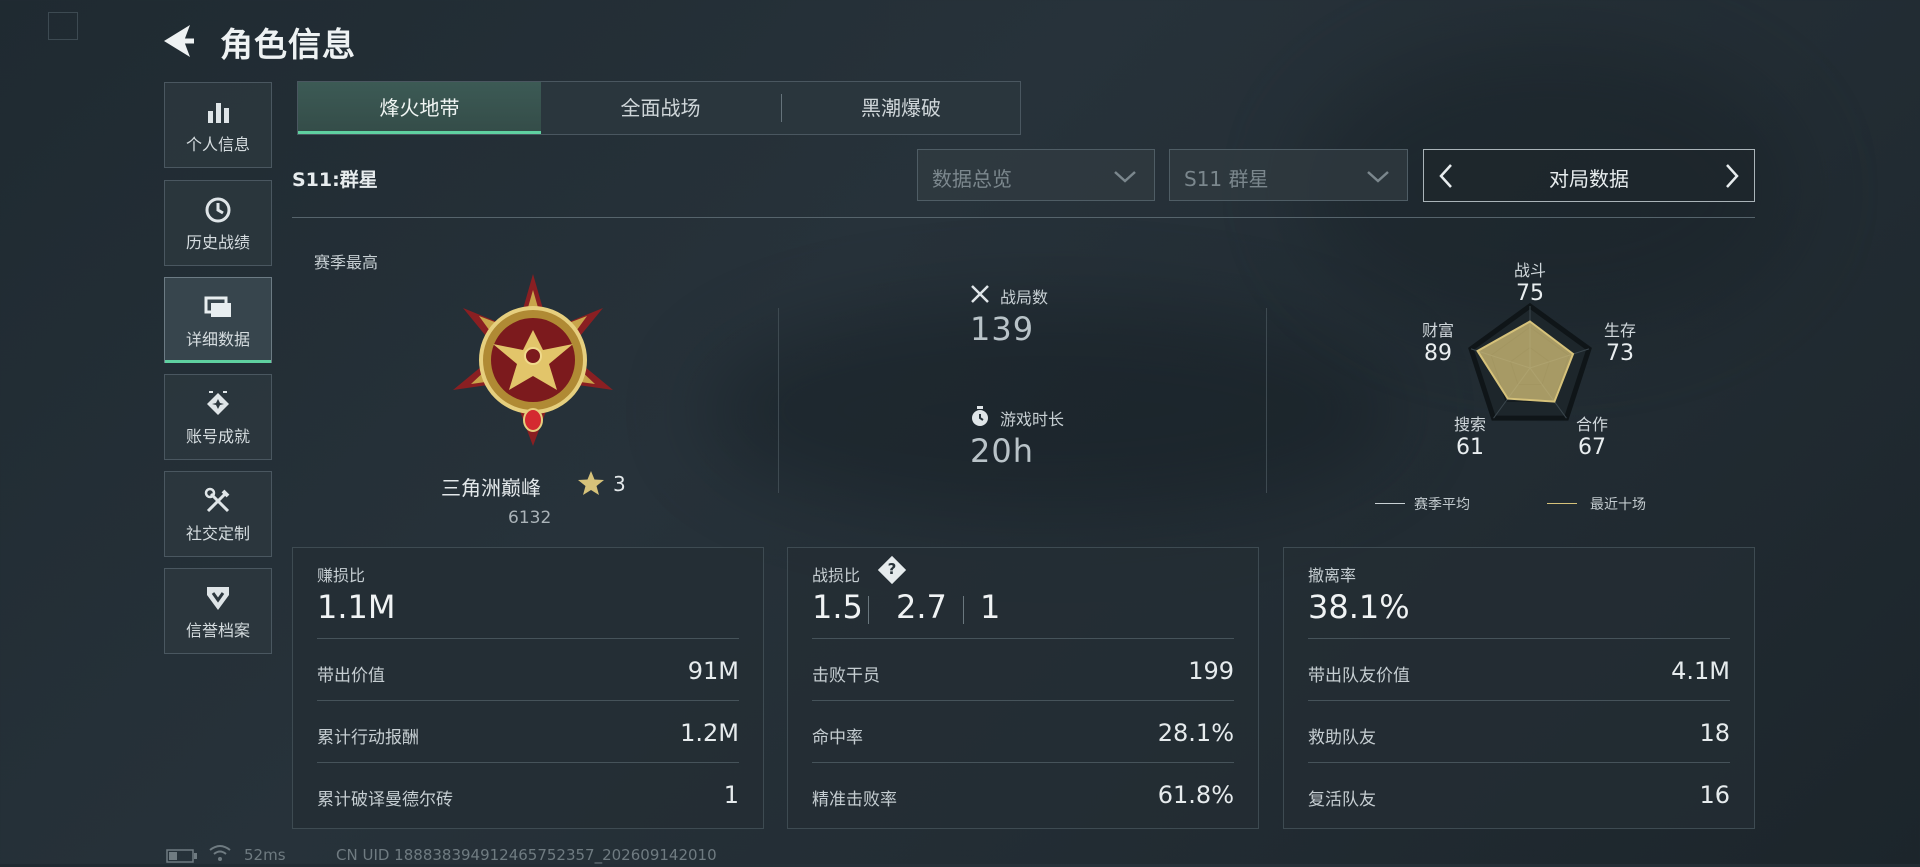  I want to click on stat-label: 精准击败率, so click(854, 800).